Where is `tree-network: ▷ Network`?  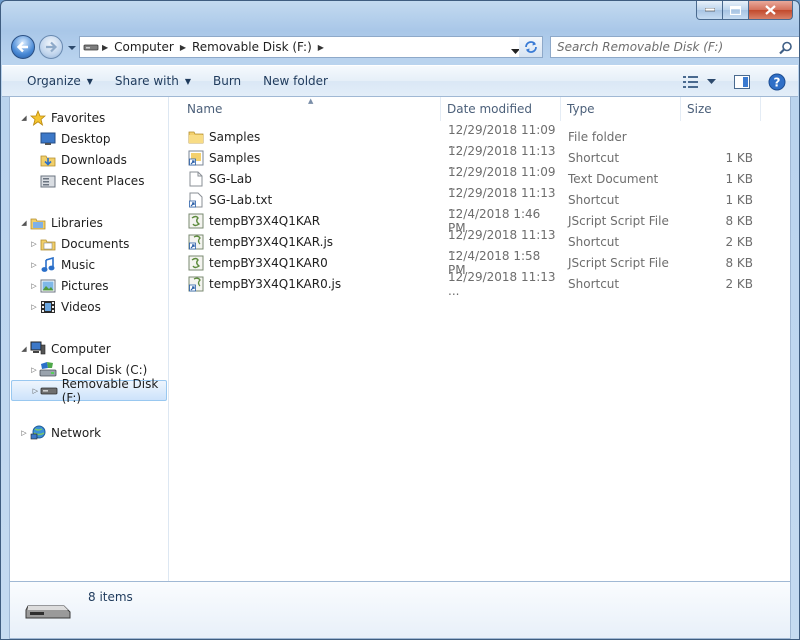
tree-network: ▷ Network is located at coordinates (89, 432).